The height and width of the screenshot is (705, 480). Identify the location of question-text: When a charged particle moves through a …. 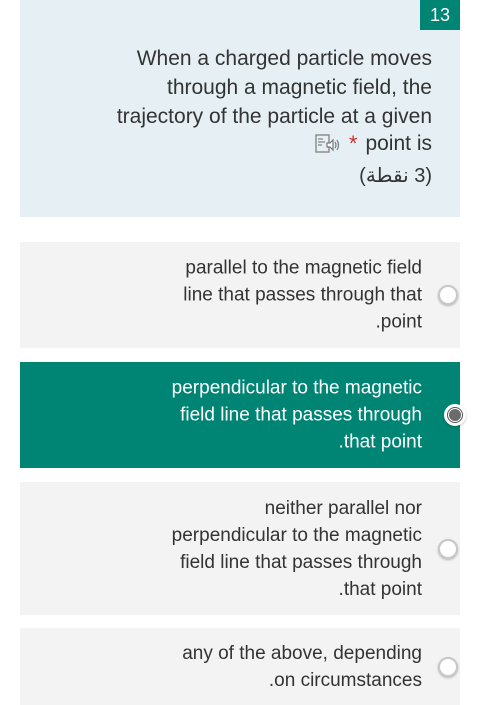
(242, 87).